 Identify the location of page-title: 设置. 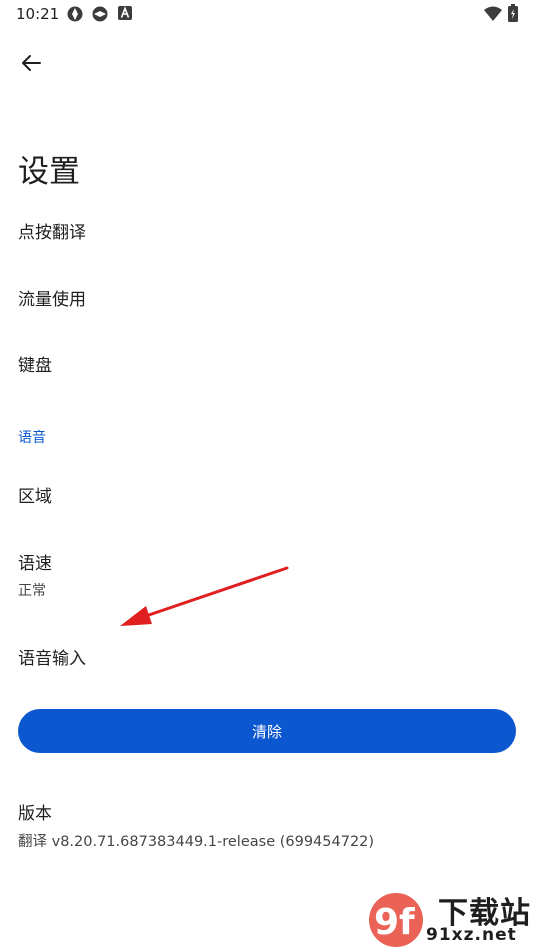
(49, 172).